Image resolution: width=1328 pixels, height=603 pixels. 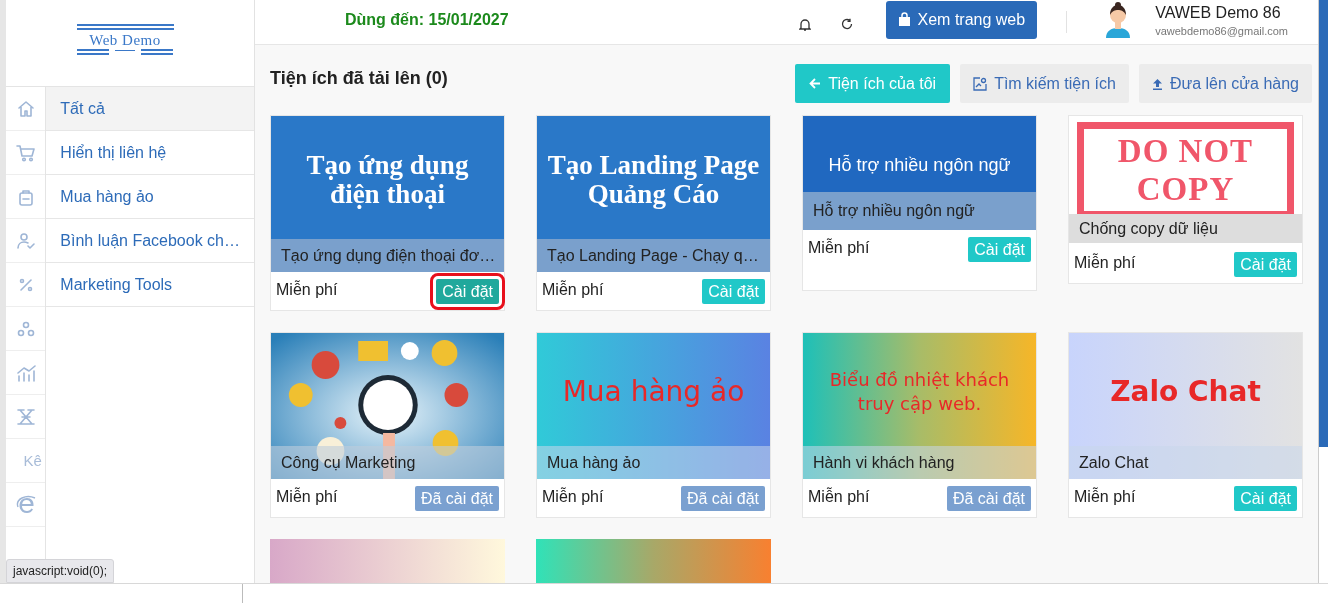 I want to click on nodes-icon, so click(x=25, y=328).